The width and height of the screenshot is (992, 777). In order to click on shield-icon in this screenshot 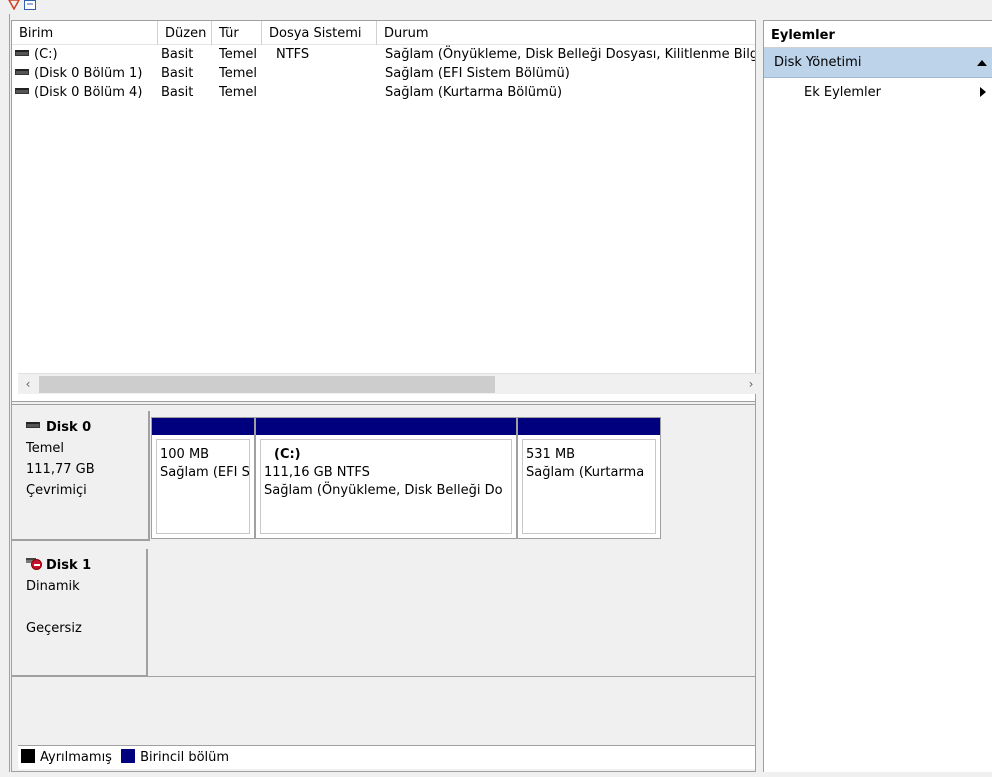, I will do `click(14, 5)`.